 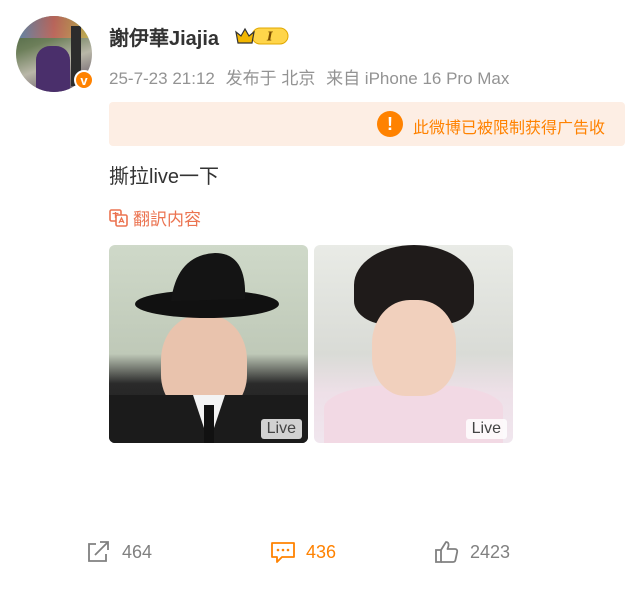 What do you see at coordinates (269, 37) in the screenshot?
I see `member-level-text: I` at bounding box center [269, 37].